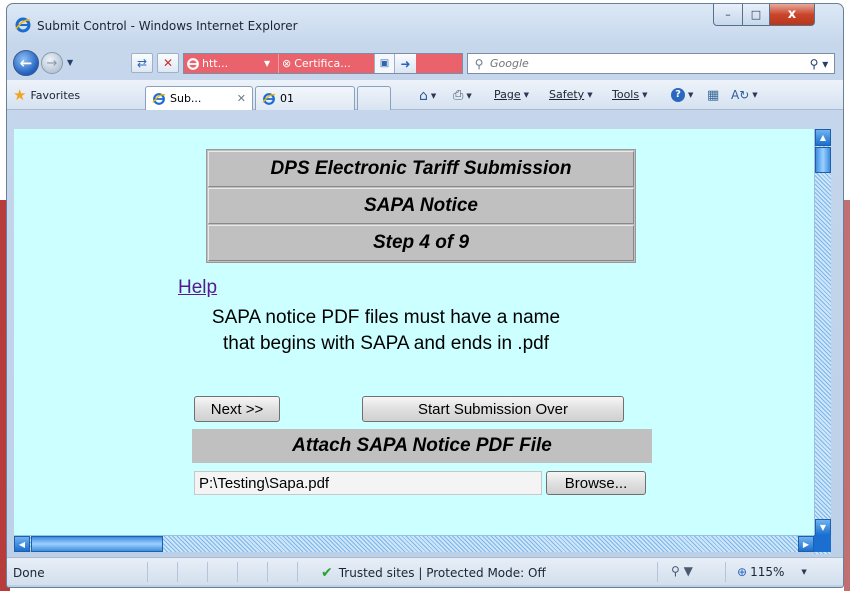 The height and width of the screenshot is (591, 850). I want to click on stop-icon: ✕, so click(168, 63).